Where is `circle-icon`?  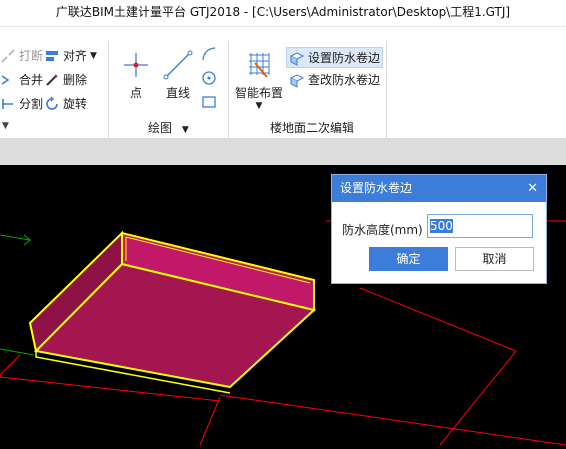 circle-icon is located at coordinates (209, 78).